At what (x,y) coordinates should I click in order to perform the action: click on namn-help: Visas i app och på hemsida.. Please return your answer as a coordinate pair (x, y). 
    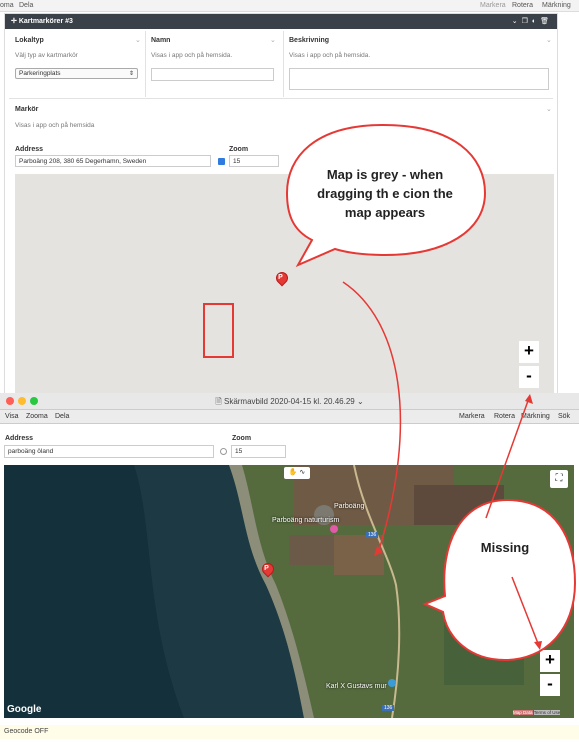
    Looking at the image, I should click on (192, 55).